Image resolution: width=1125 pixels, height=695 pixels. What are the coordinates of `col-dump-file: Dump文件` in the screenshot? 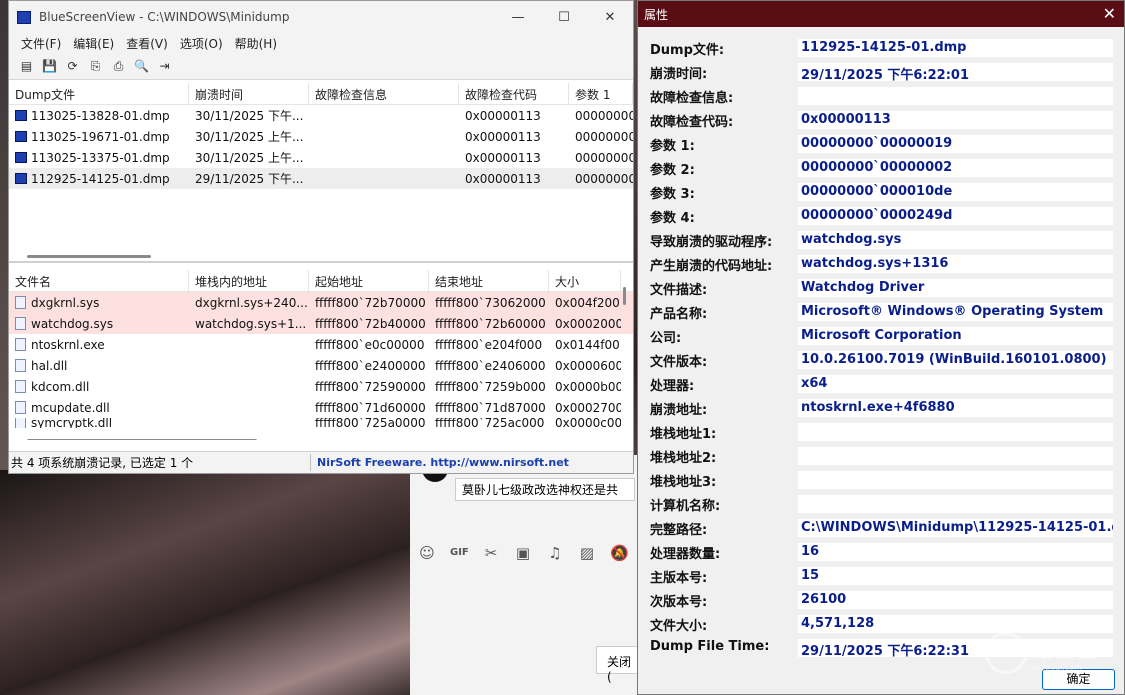 It's located at (99, 93).